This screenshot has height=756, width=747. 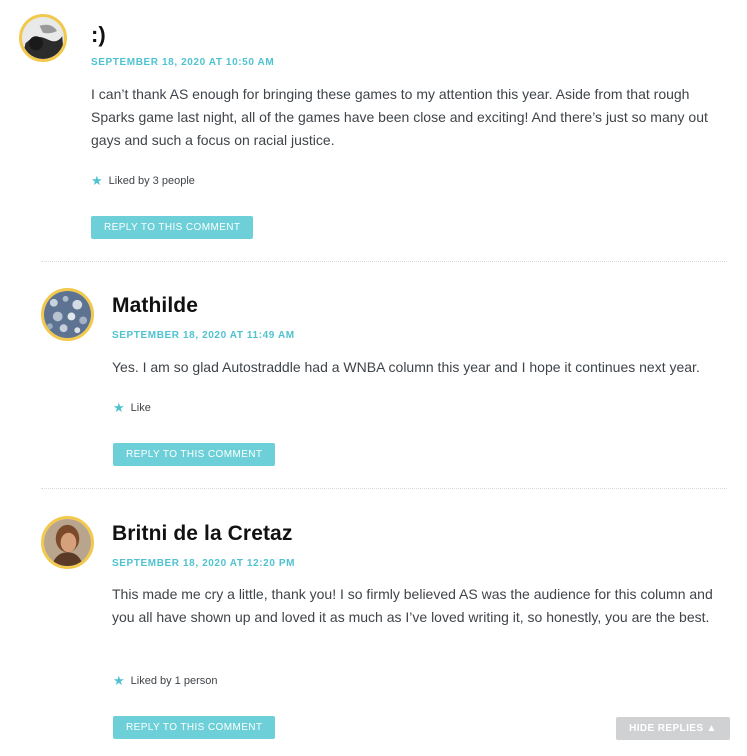 I want to click on like-status: ★ Liked by 3 people, so click(x=143, y=180).